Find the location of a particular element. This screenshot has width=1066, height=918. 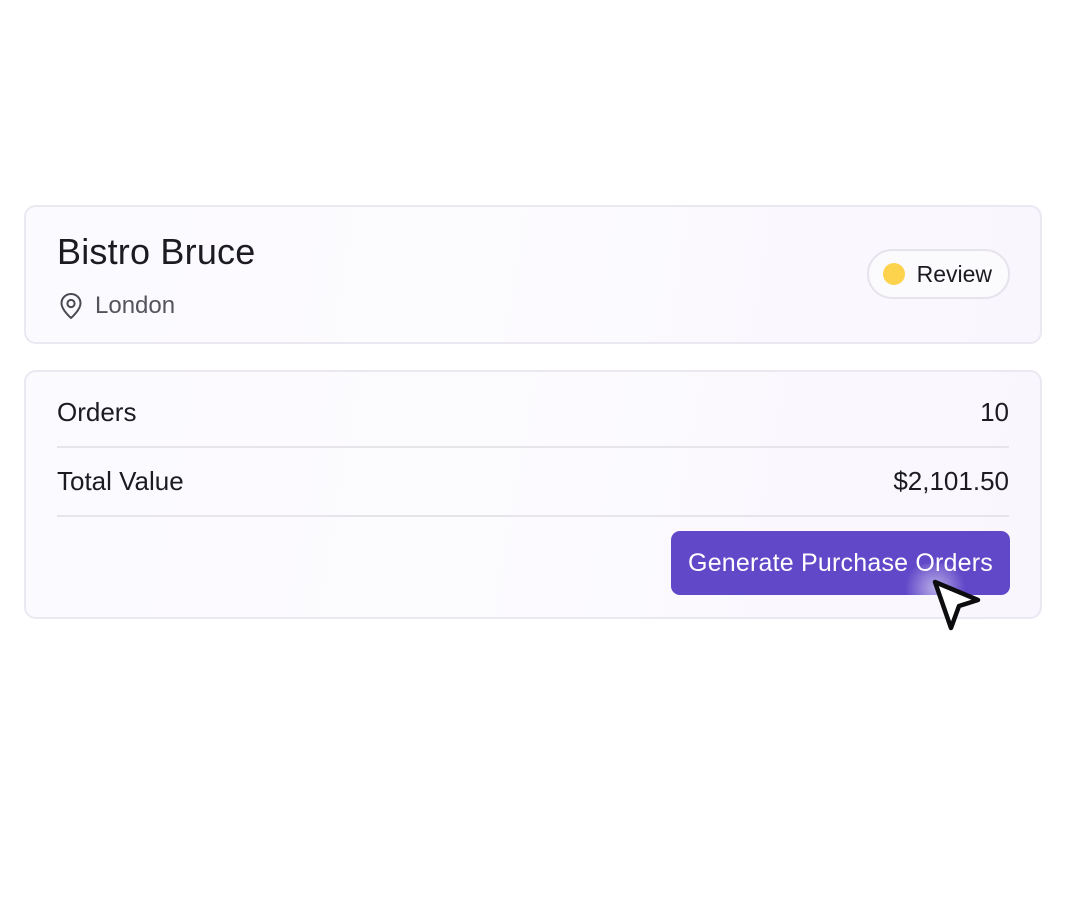

summary-row-total-value: Total Value $2,101.50 is located at coordinates (533, 482).